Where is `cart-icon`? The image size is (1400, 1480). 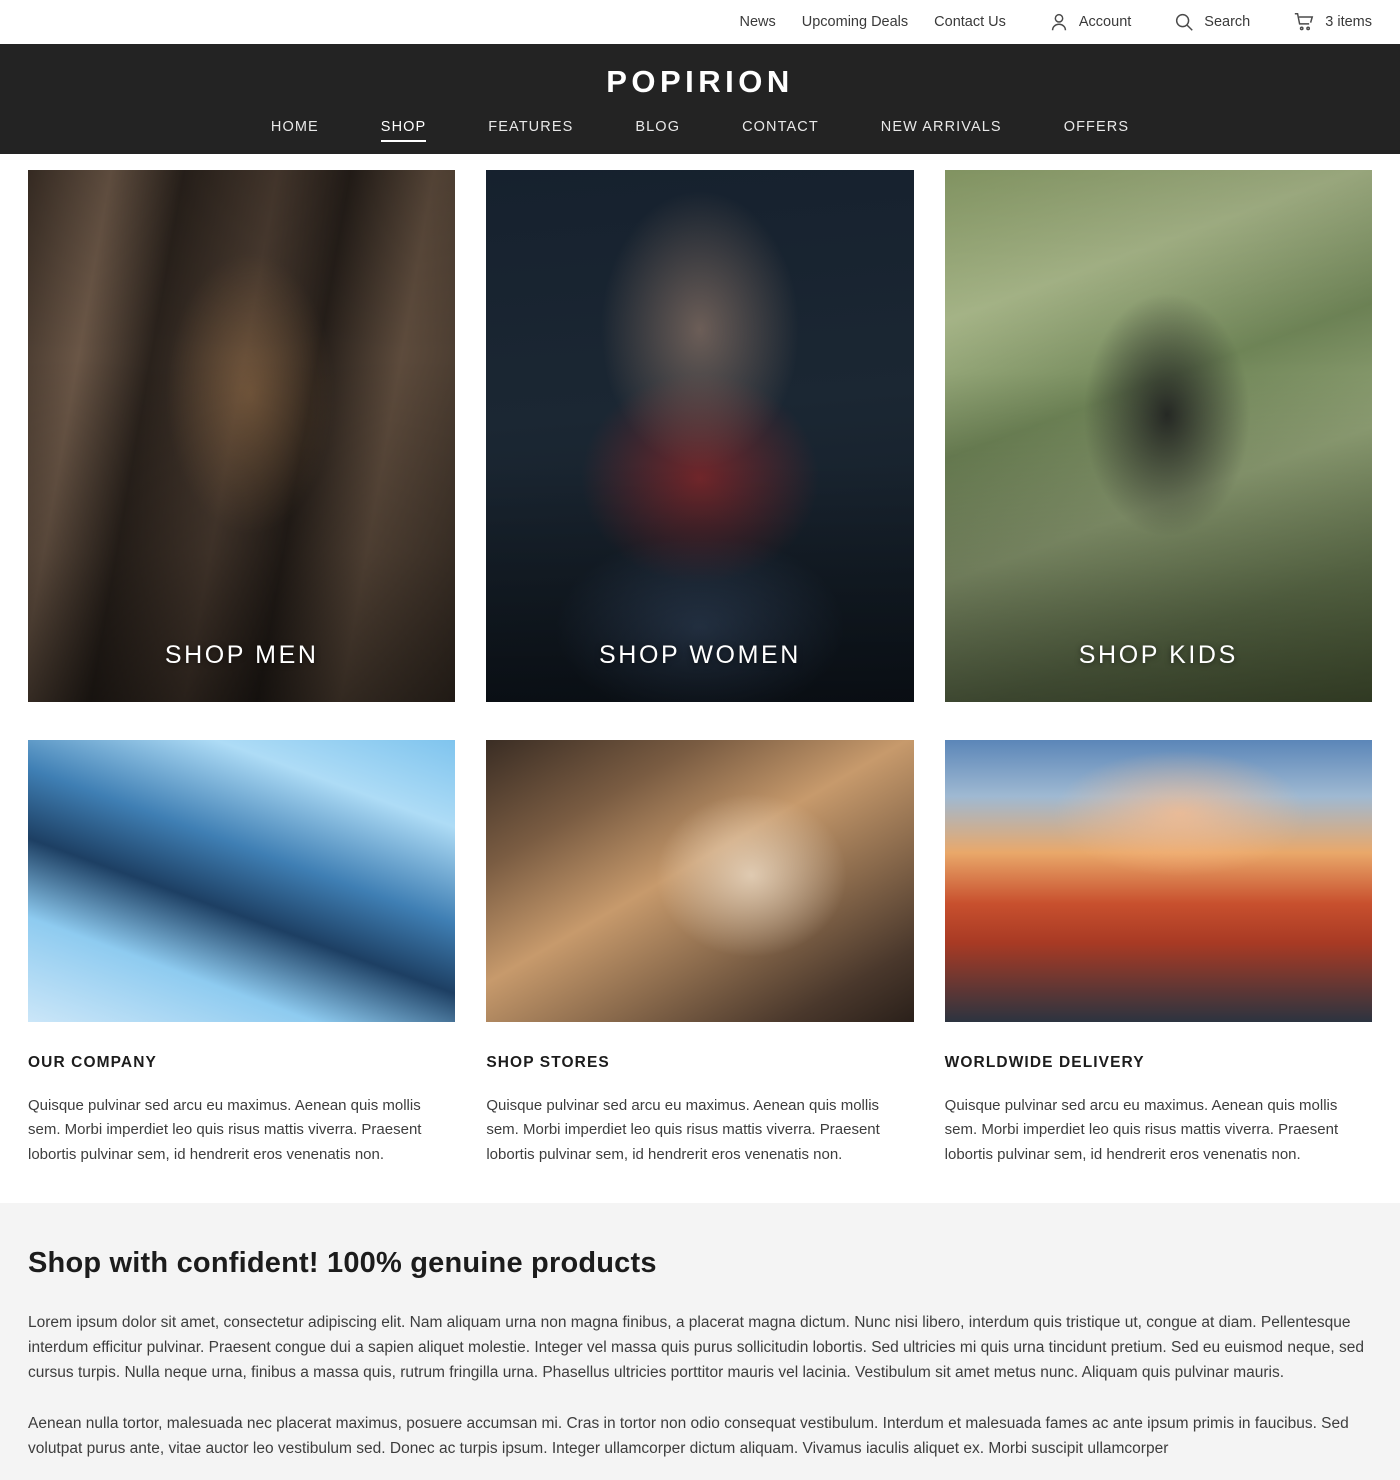
cart-icon is located at coordinates (1304, 22).